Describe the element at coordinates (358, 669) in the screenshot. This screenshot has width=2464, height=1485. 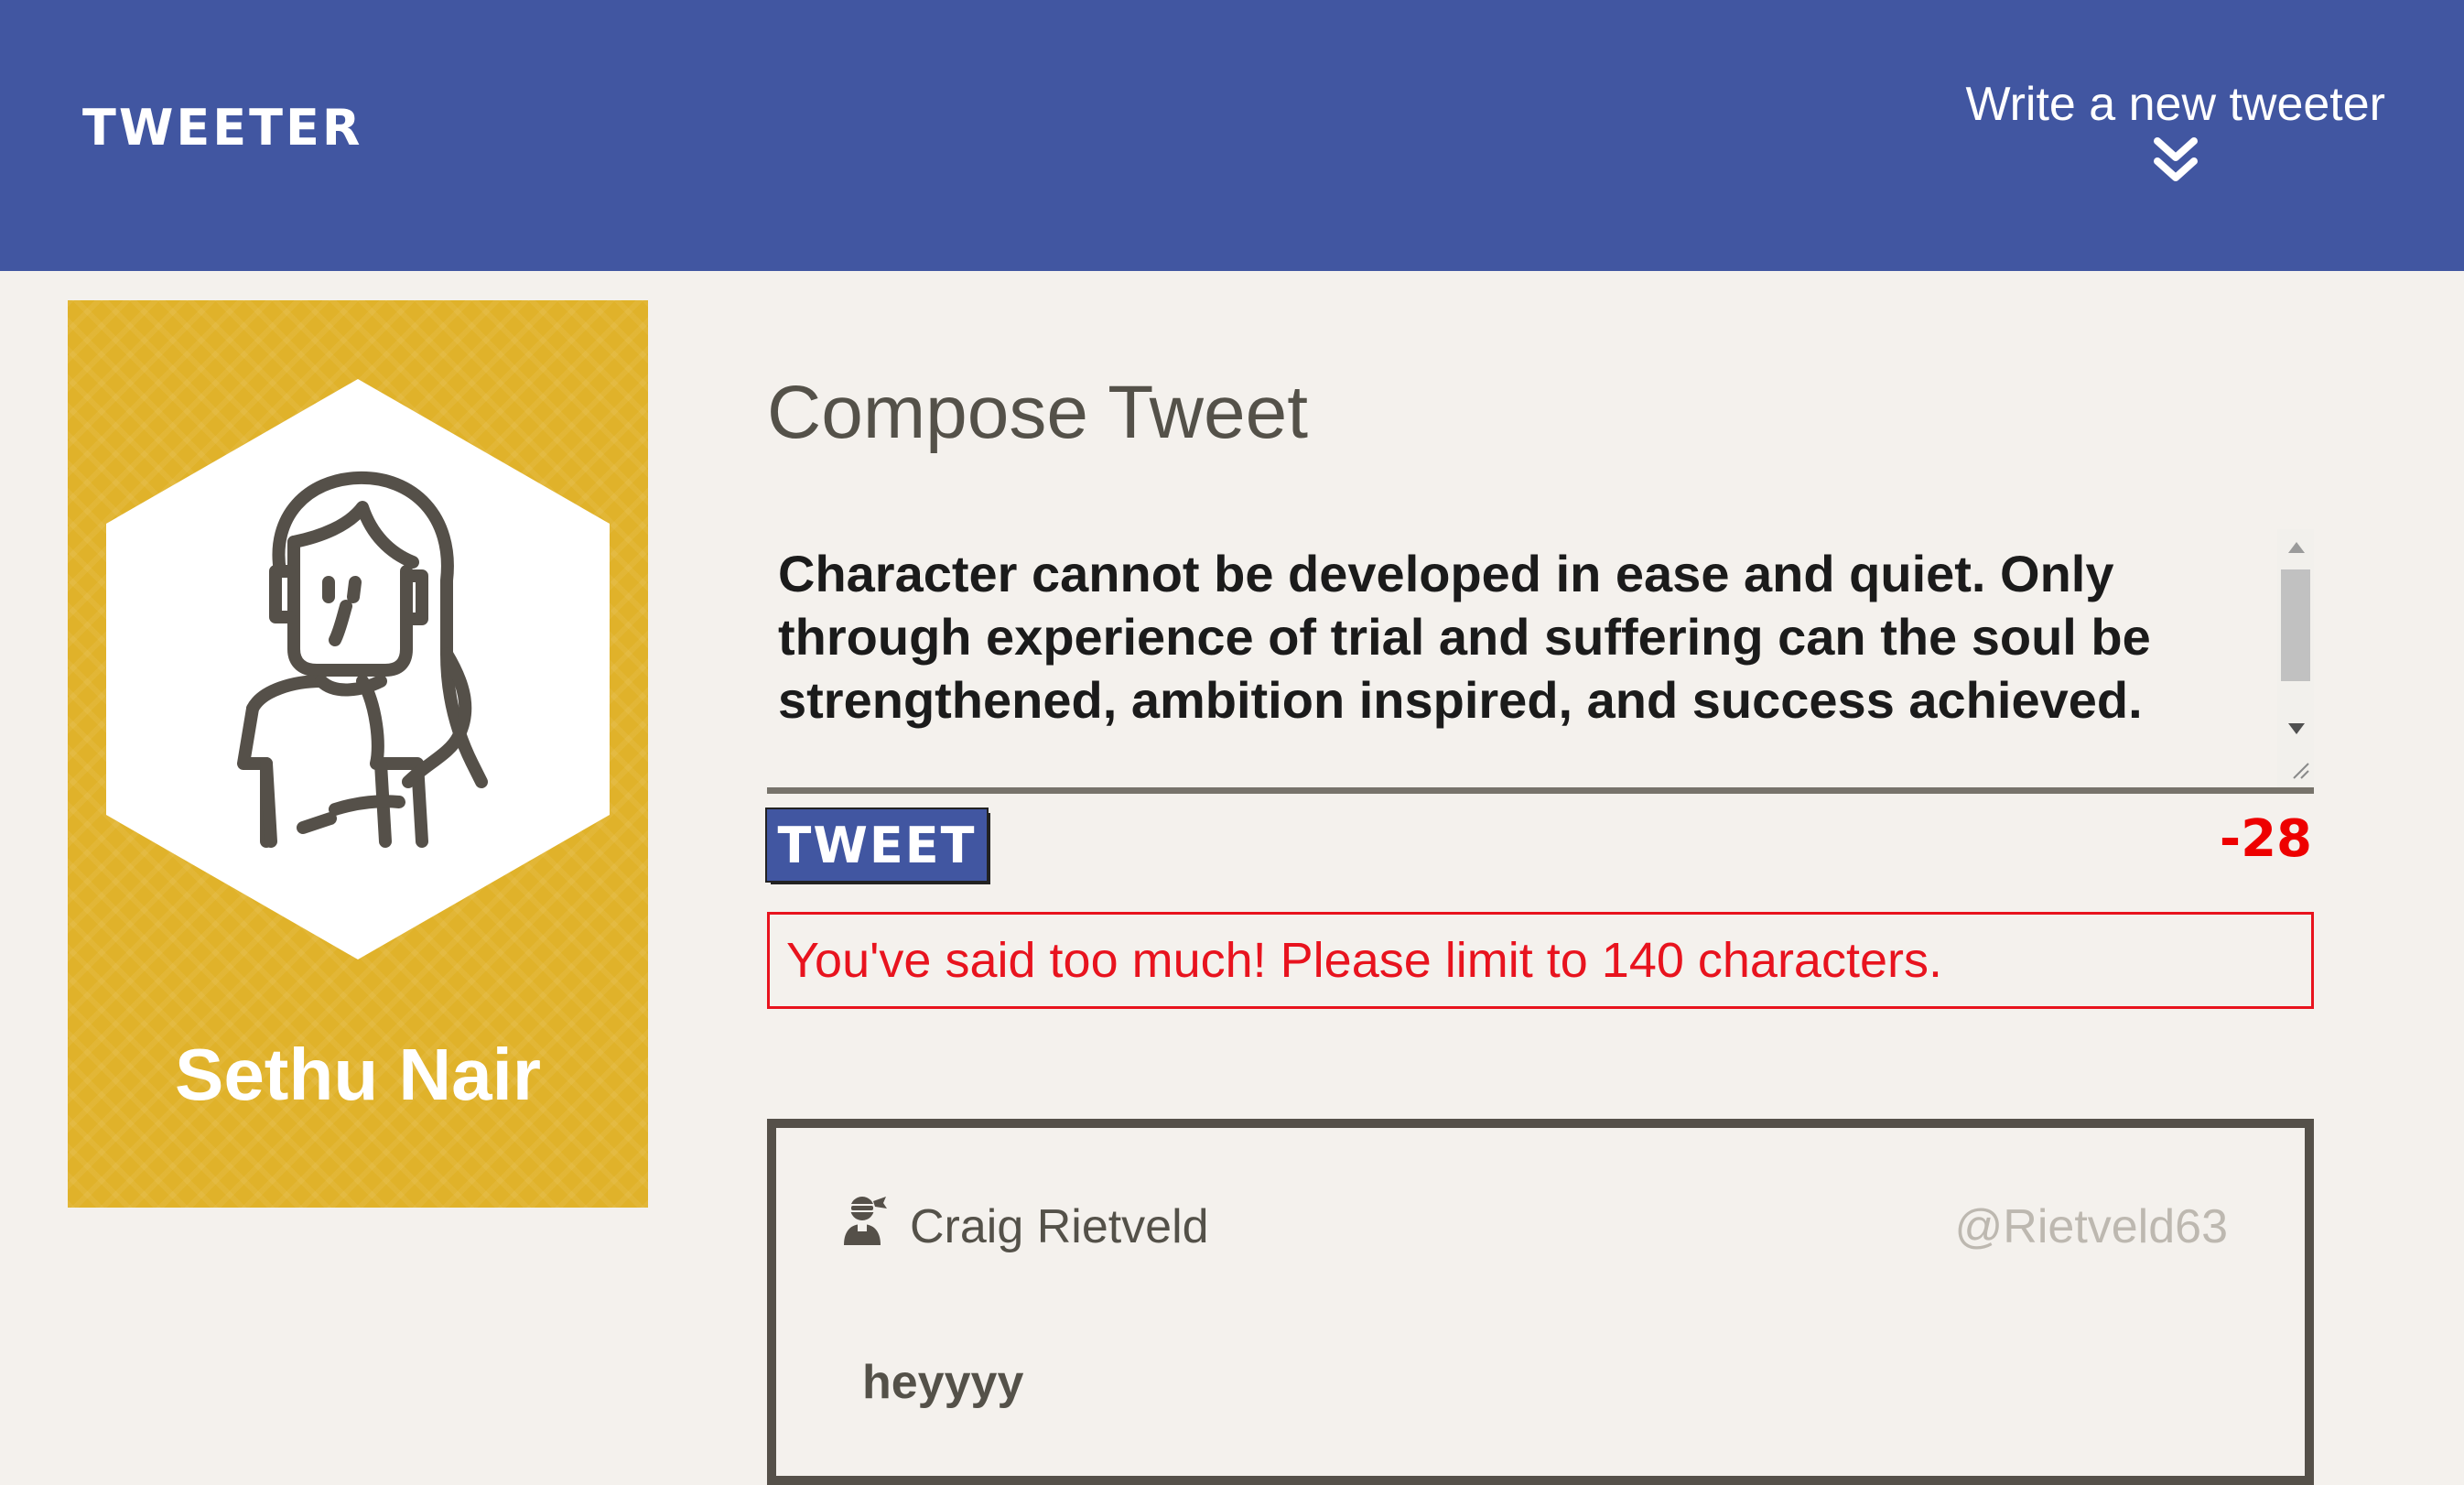
I see `user-avatar-icon` at that location.